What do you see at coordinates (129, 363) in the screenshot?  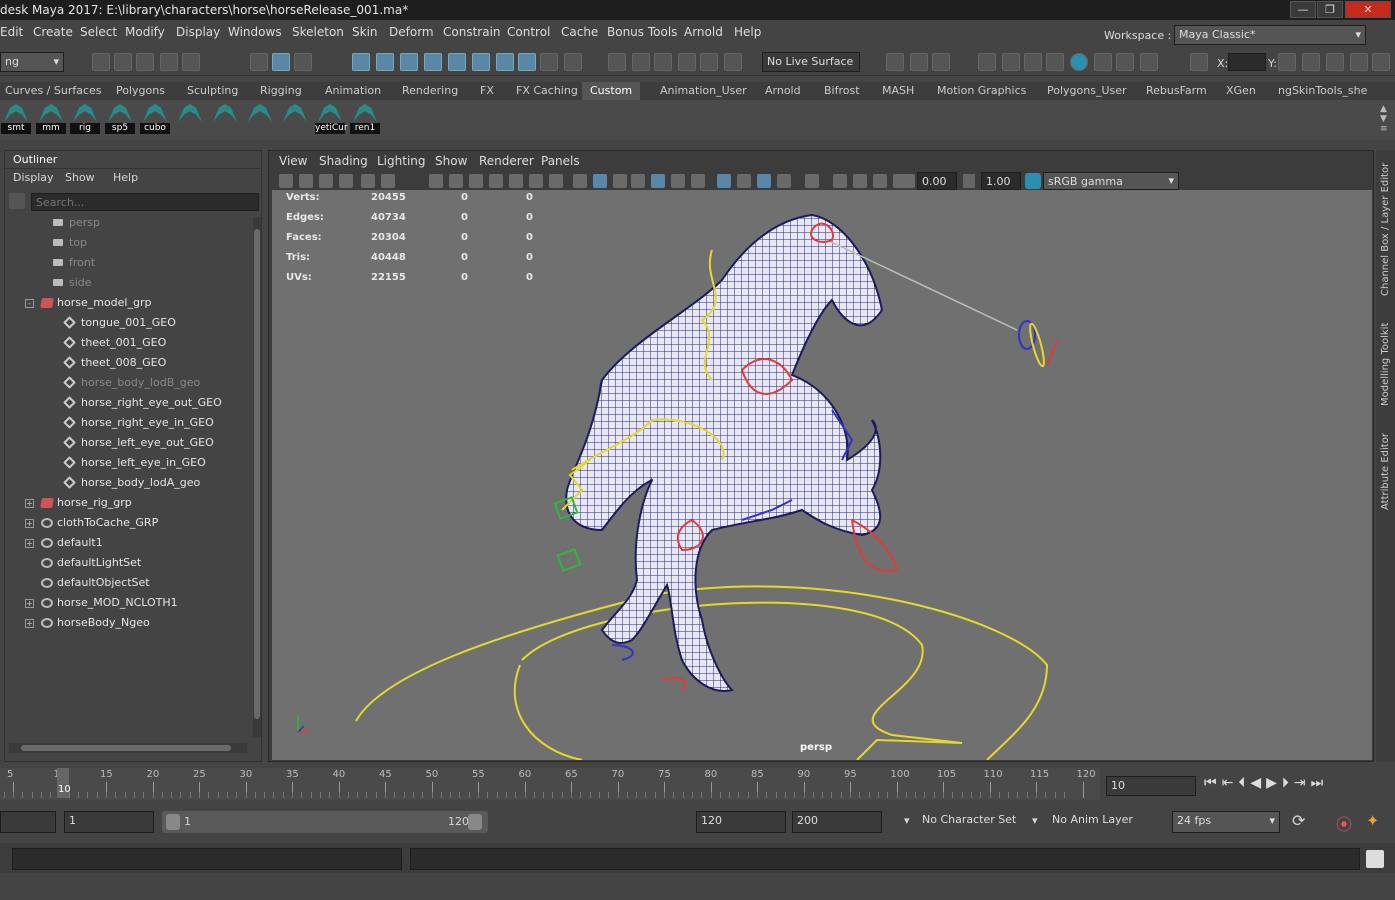 I see `outliner-item: theet_008_GEO` at bounding box center [129, 363].